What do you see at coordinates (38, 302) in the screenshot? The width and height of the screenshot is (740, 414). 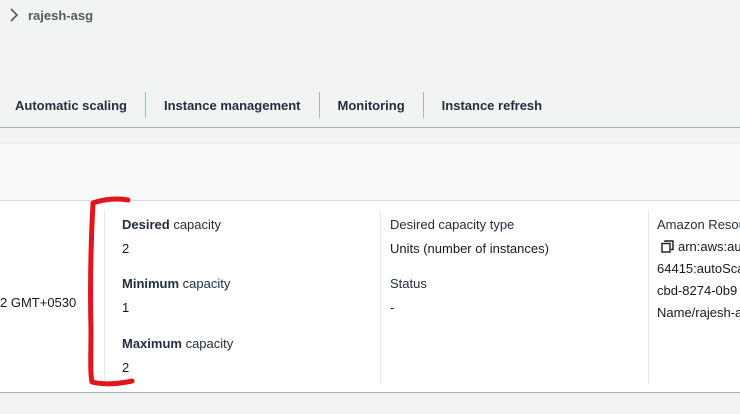 I see `created-time-value: 2 GMT+0530` at bounding box center [38, 302].